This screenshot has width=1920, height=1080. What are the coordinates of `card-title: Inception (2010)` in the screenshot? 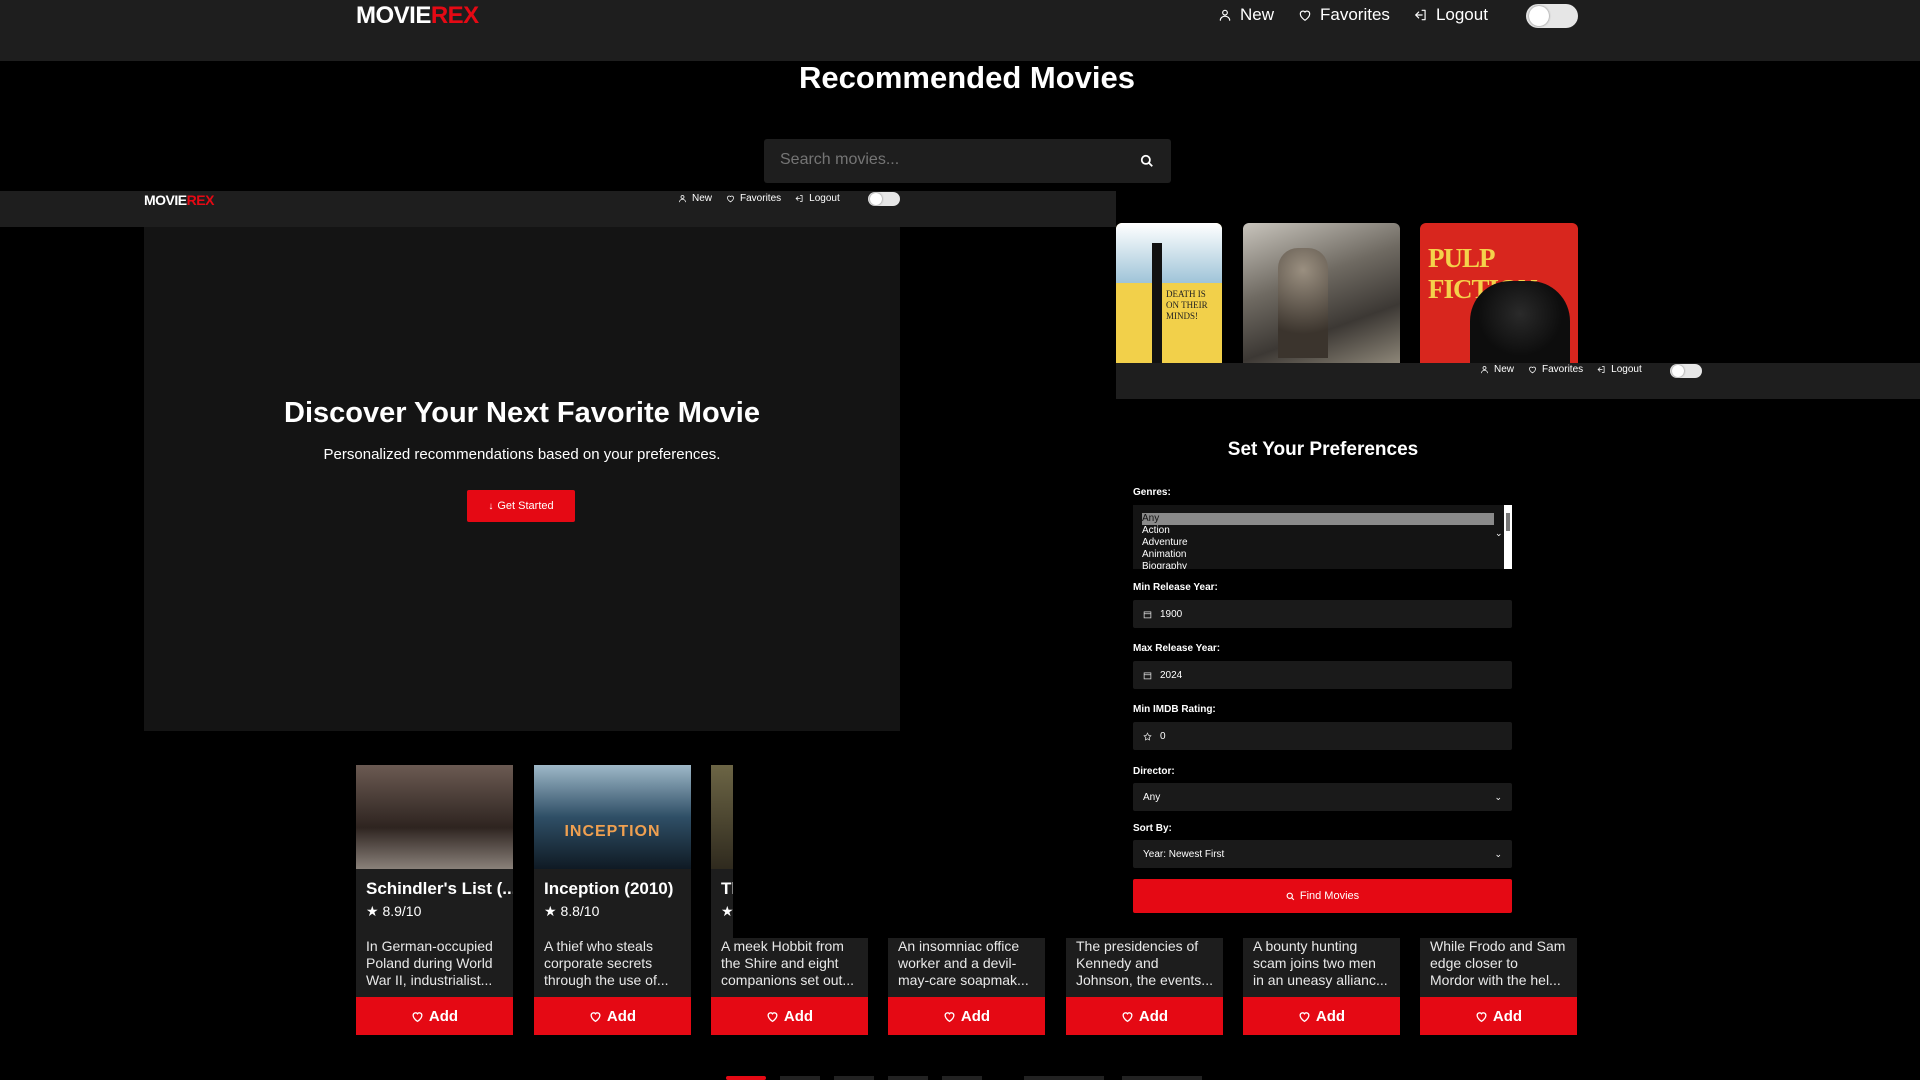 It's located at (609, 888).